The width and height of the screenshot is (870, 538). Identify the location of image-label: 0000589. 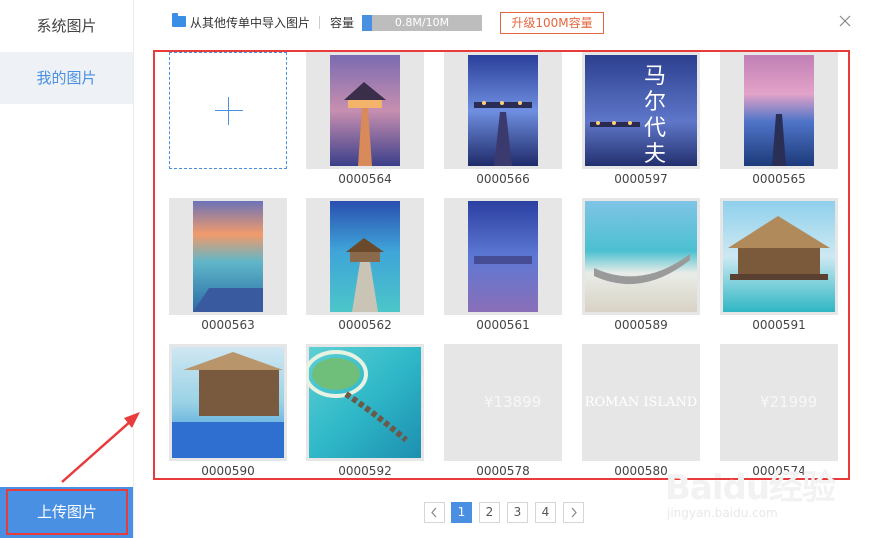
(641, 325).